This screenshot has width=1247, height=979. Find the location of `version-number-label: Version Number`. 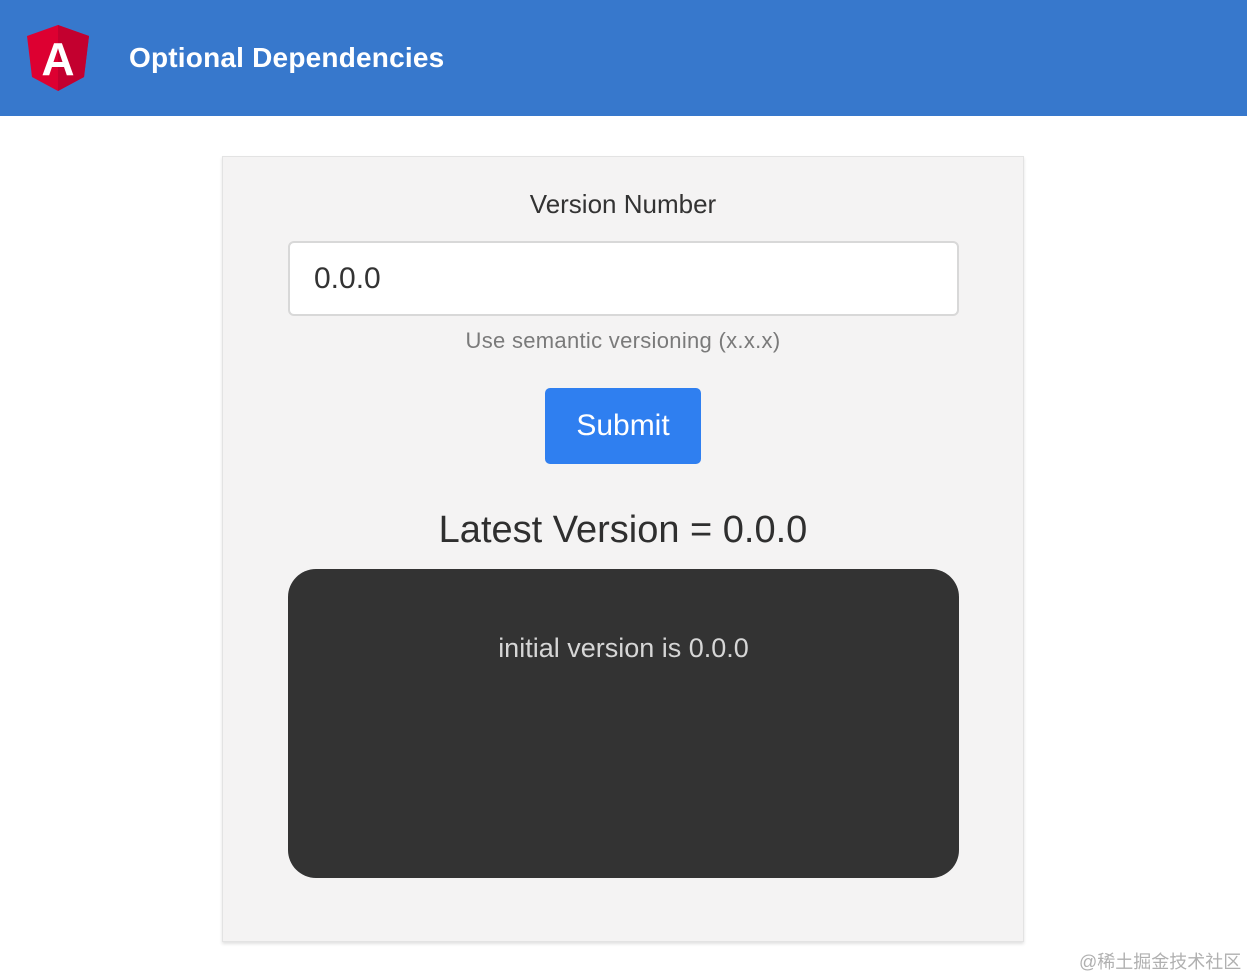

version-number-label: Version Number is located at coordinates (623, 204).